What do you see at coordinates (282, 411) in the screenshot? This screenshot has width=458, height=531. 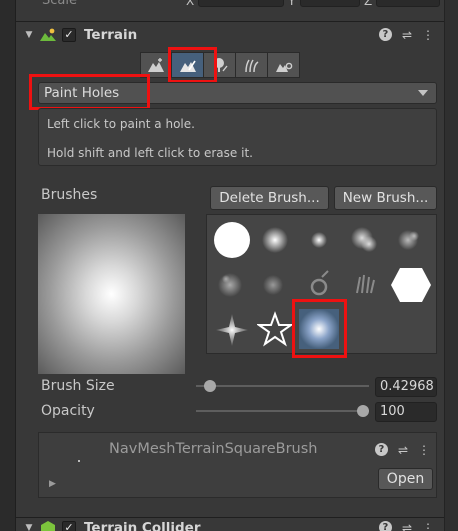 I see `opacity-track` at bounding box center [282, 411].